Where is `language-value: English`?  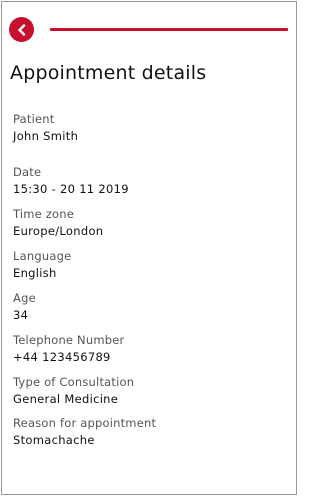 language-value: English is located at coordinates (35, 273).